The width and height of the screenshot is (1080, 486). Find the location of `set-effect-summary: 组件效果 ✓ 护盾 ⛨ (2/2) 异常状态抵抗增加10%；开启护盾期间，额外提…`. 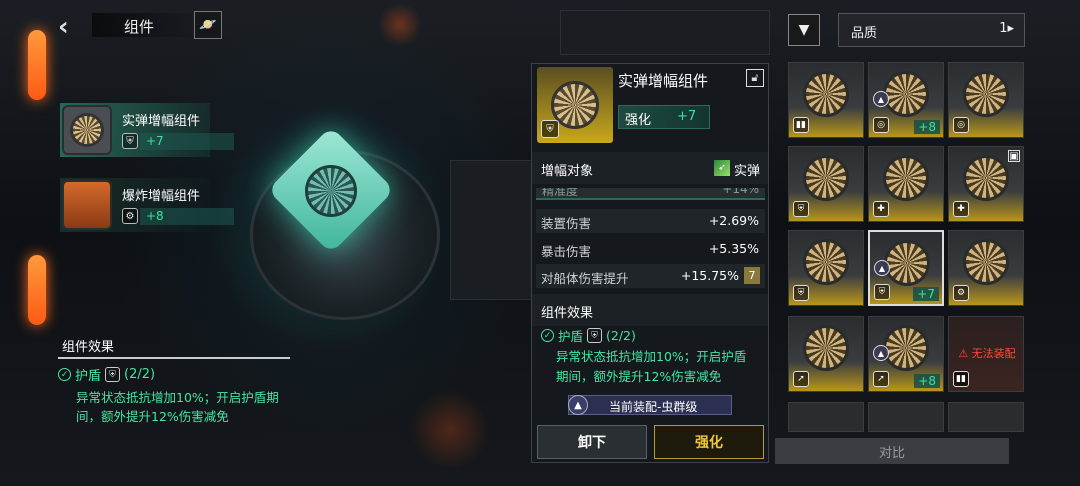

set-effect-summary: 组件效果 ✓ 护盾 ⛨ (2/2) 异常状态抵抗增加10%；开启护盾期间，额外提… is located at coordinates (174, 380).